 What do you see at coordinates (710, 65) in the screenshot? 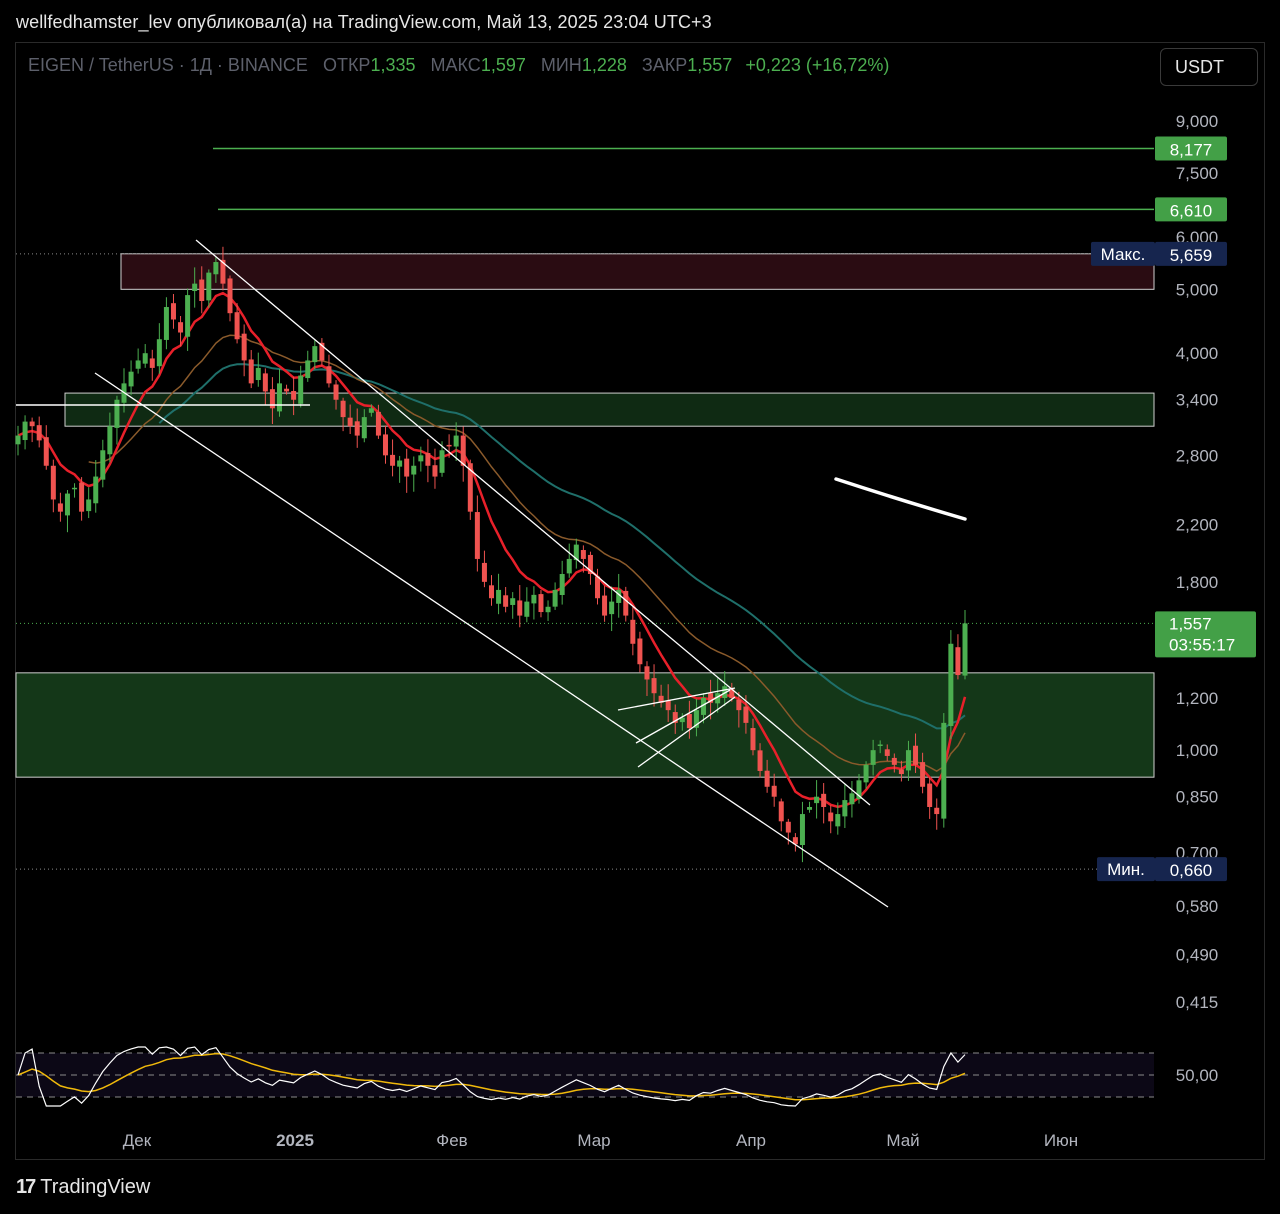
I see `close-value: 1,557` at bounding box center [710, 65].